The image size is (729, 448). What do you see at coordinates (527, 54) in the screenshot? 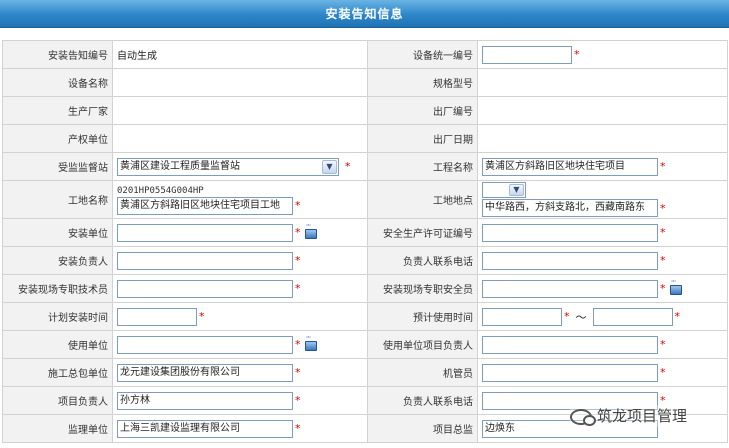
I see `device-unified-no-input` at bounding box center [527, 54].